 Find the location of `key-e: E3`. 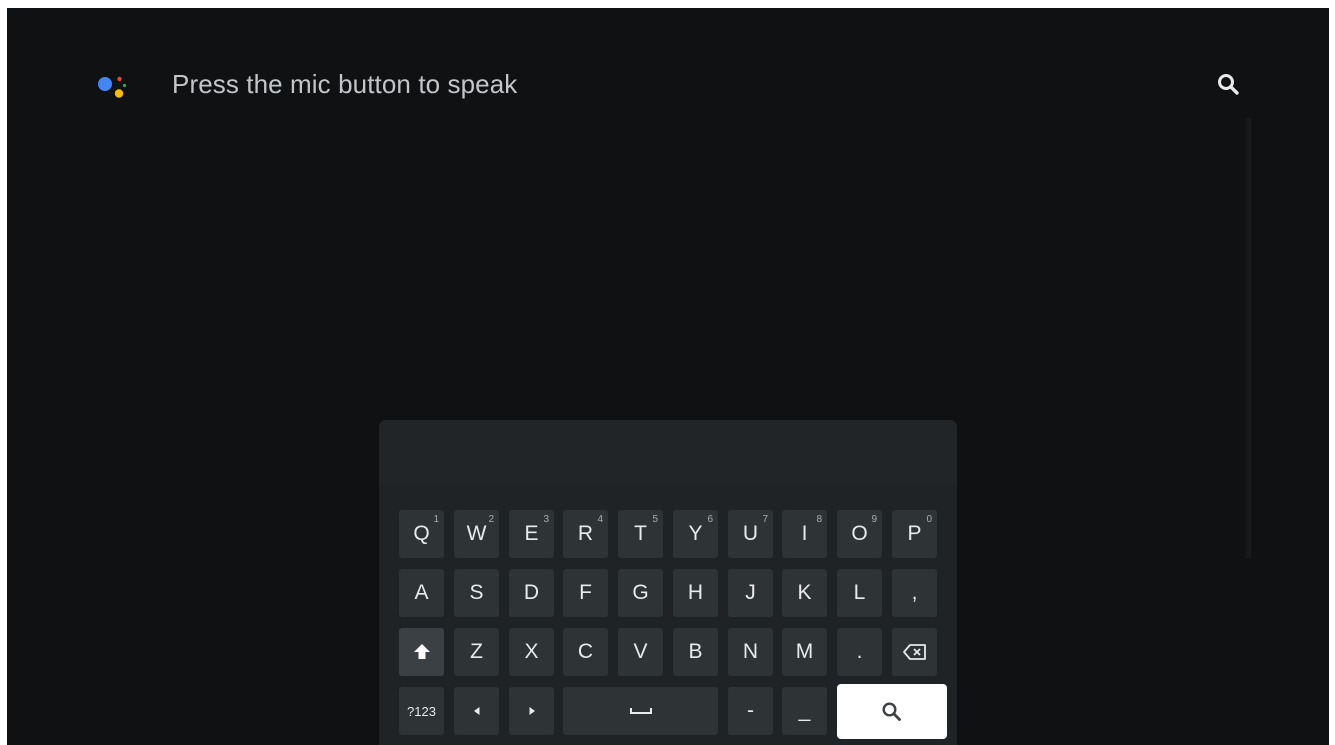

key-e: E3 is located at coordinates (531, 534).